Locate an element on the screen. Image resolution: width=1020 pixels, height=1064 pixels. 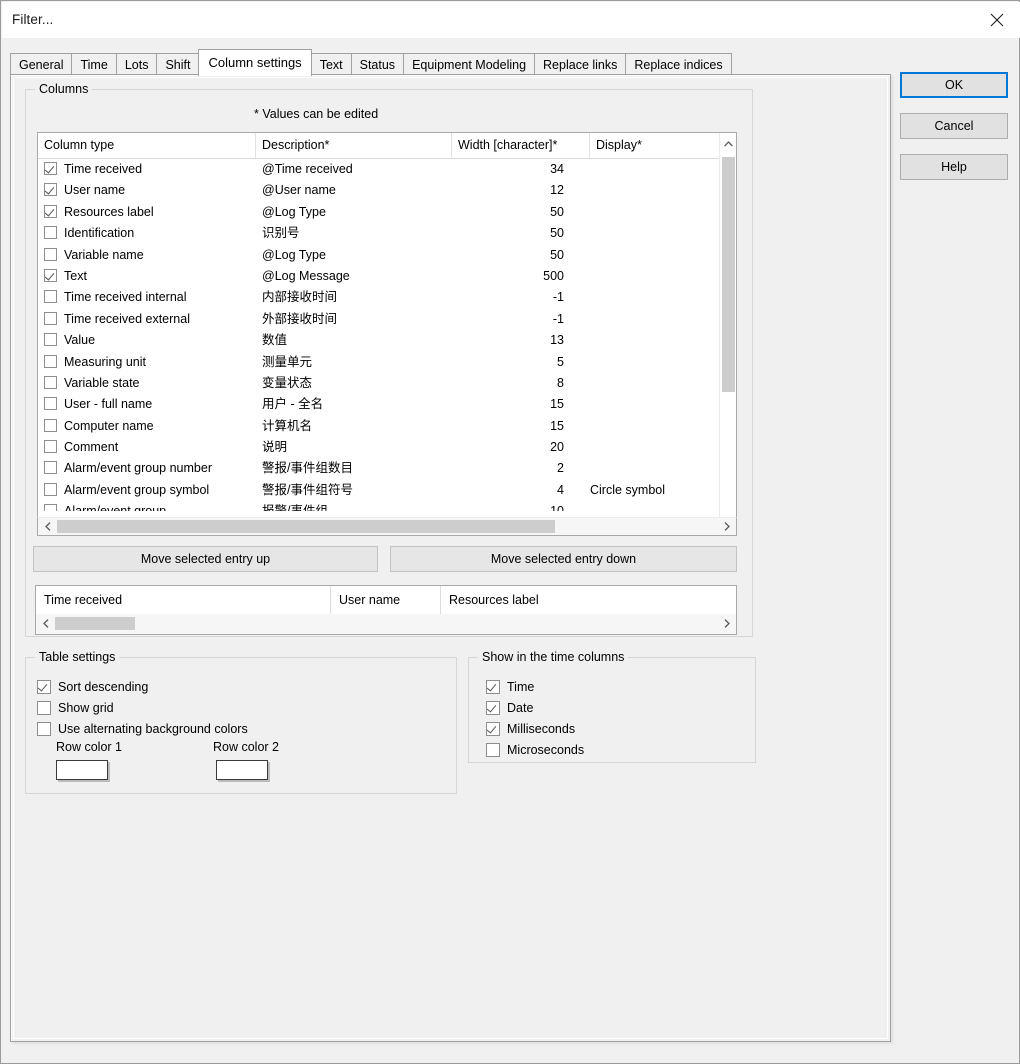
move-selected-entry-up-button: Move selected entry up is located at coordinates (205, 559).